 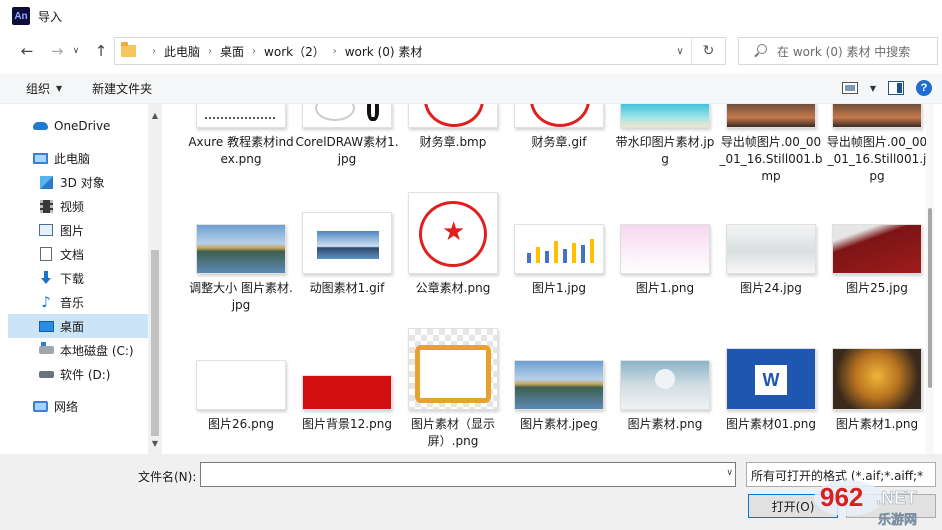 What do you see at coordinates (78, 278) in the screenshot?
I see `sidebar-item-downloads: 下载` at bounding box center [78, 278].